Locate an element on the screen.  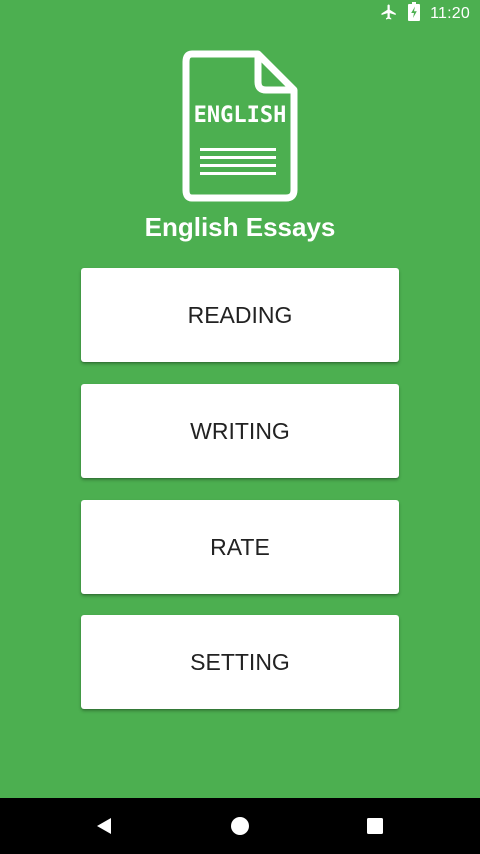
status-time: 11:20 is located at coordinates (450, 13).